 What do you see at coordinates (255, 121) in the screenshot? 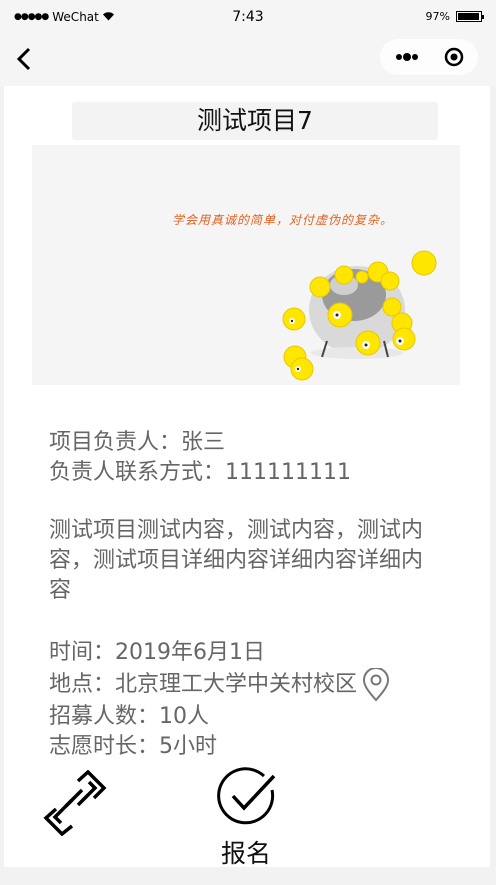
I see `project-title: 测试项目7` at bounding box center [255, 121].